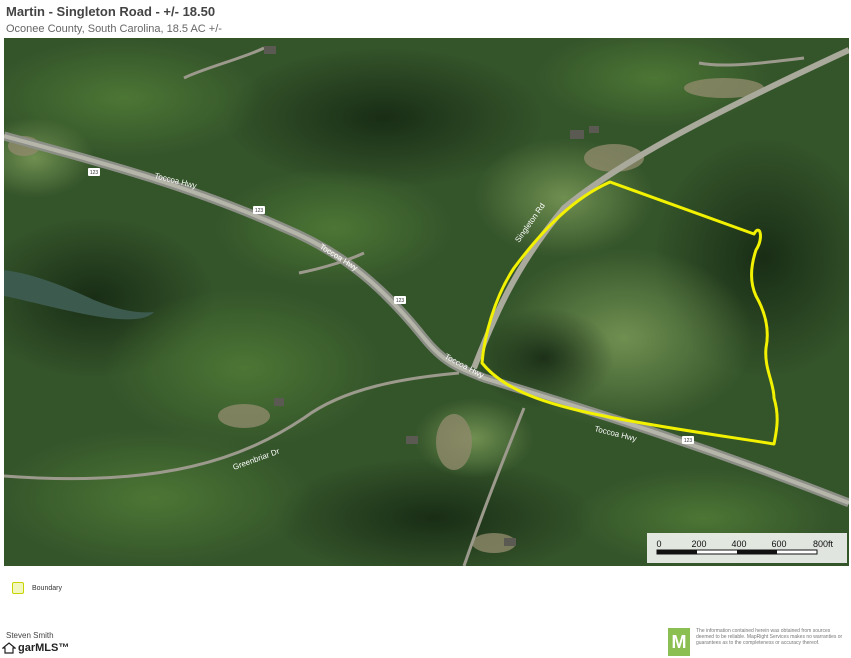  I want to click on map-legend: Boundary, so click(37, 588).